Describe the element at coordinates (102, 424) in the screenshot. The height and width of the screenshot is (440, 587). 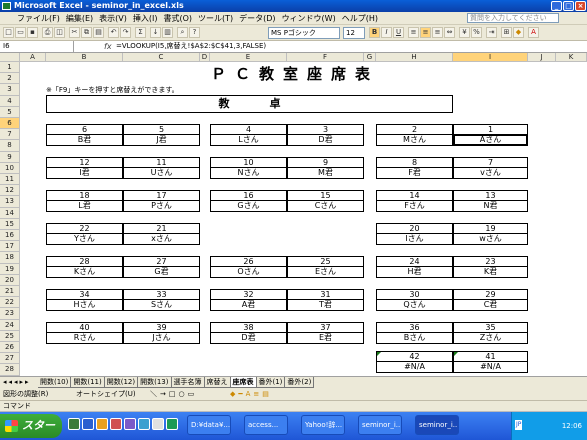
I see `quicklaunch-folder-icon` at that location.